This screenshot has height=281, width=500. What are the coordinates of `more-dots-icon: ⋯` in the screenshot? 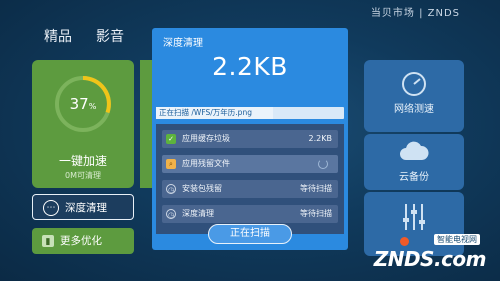 It's located at (51, 208).